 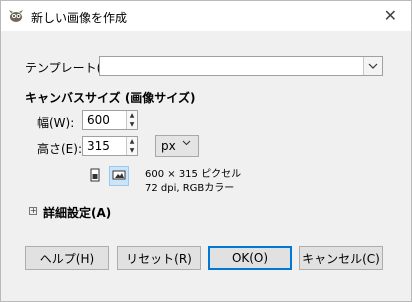 What do you see at coordinates (79, 18) in the screenshot?
I see `window-title: 新しい画像を作成` at bounding box center [79, 18].